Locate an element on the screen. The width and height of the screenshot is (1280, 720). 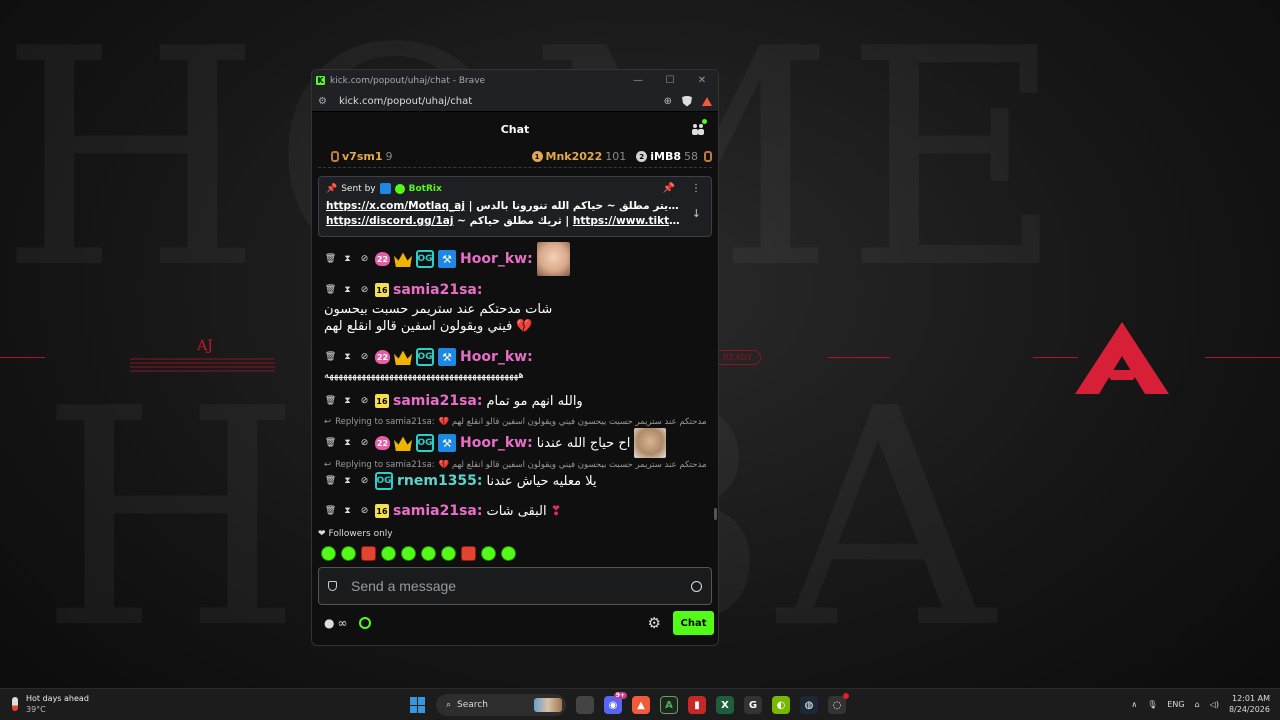
minimize-button: — is located at coordinates (638, 80).